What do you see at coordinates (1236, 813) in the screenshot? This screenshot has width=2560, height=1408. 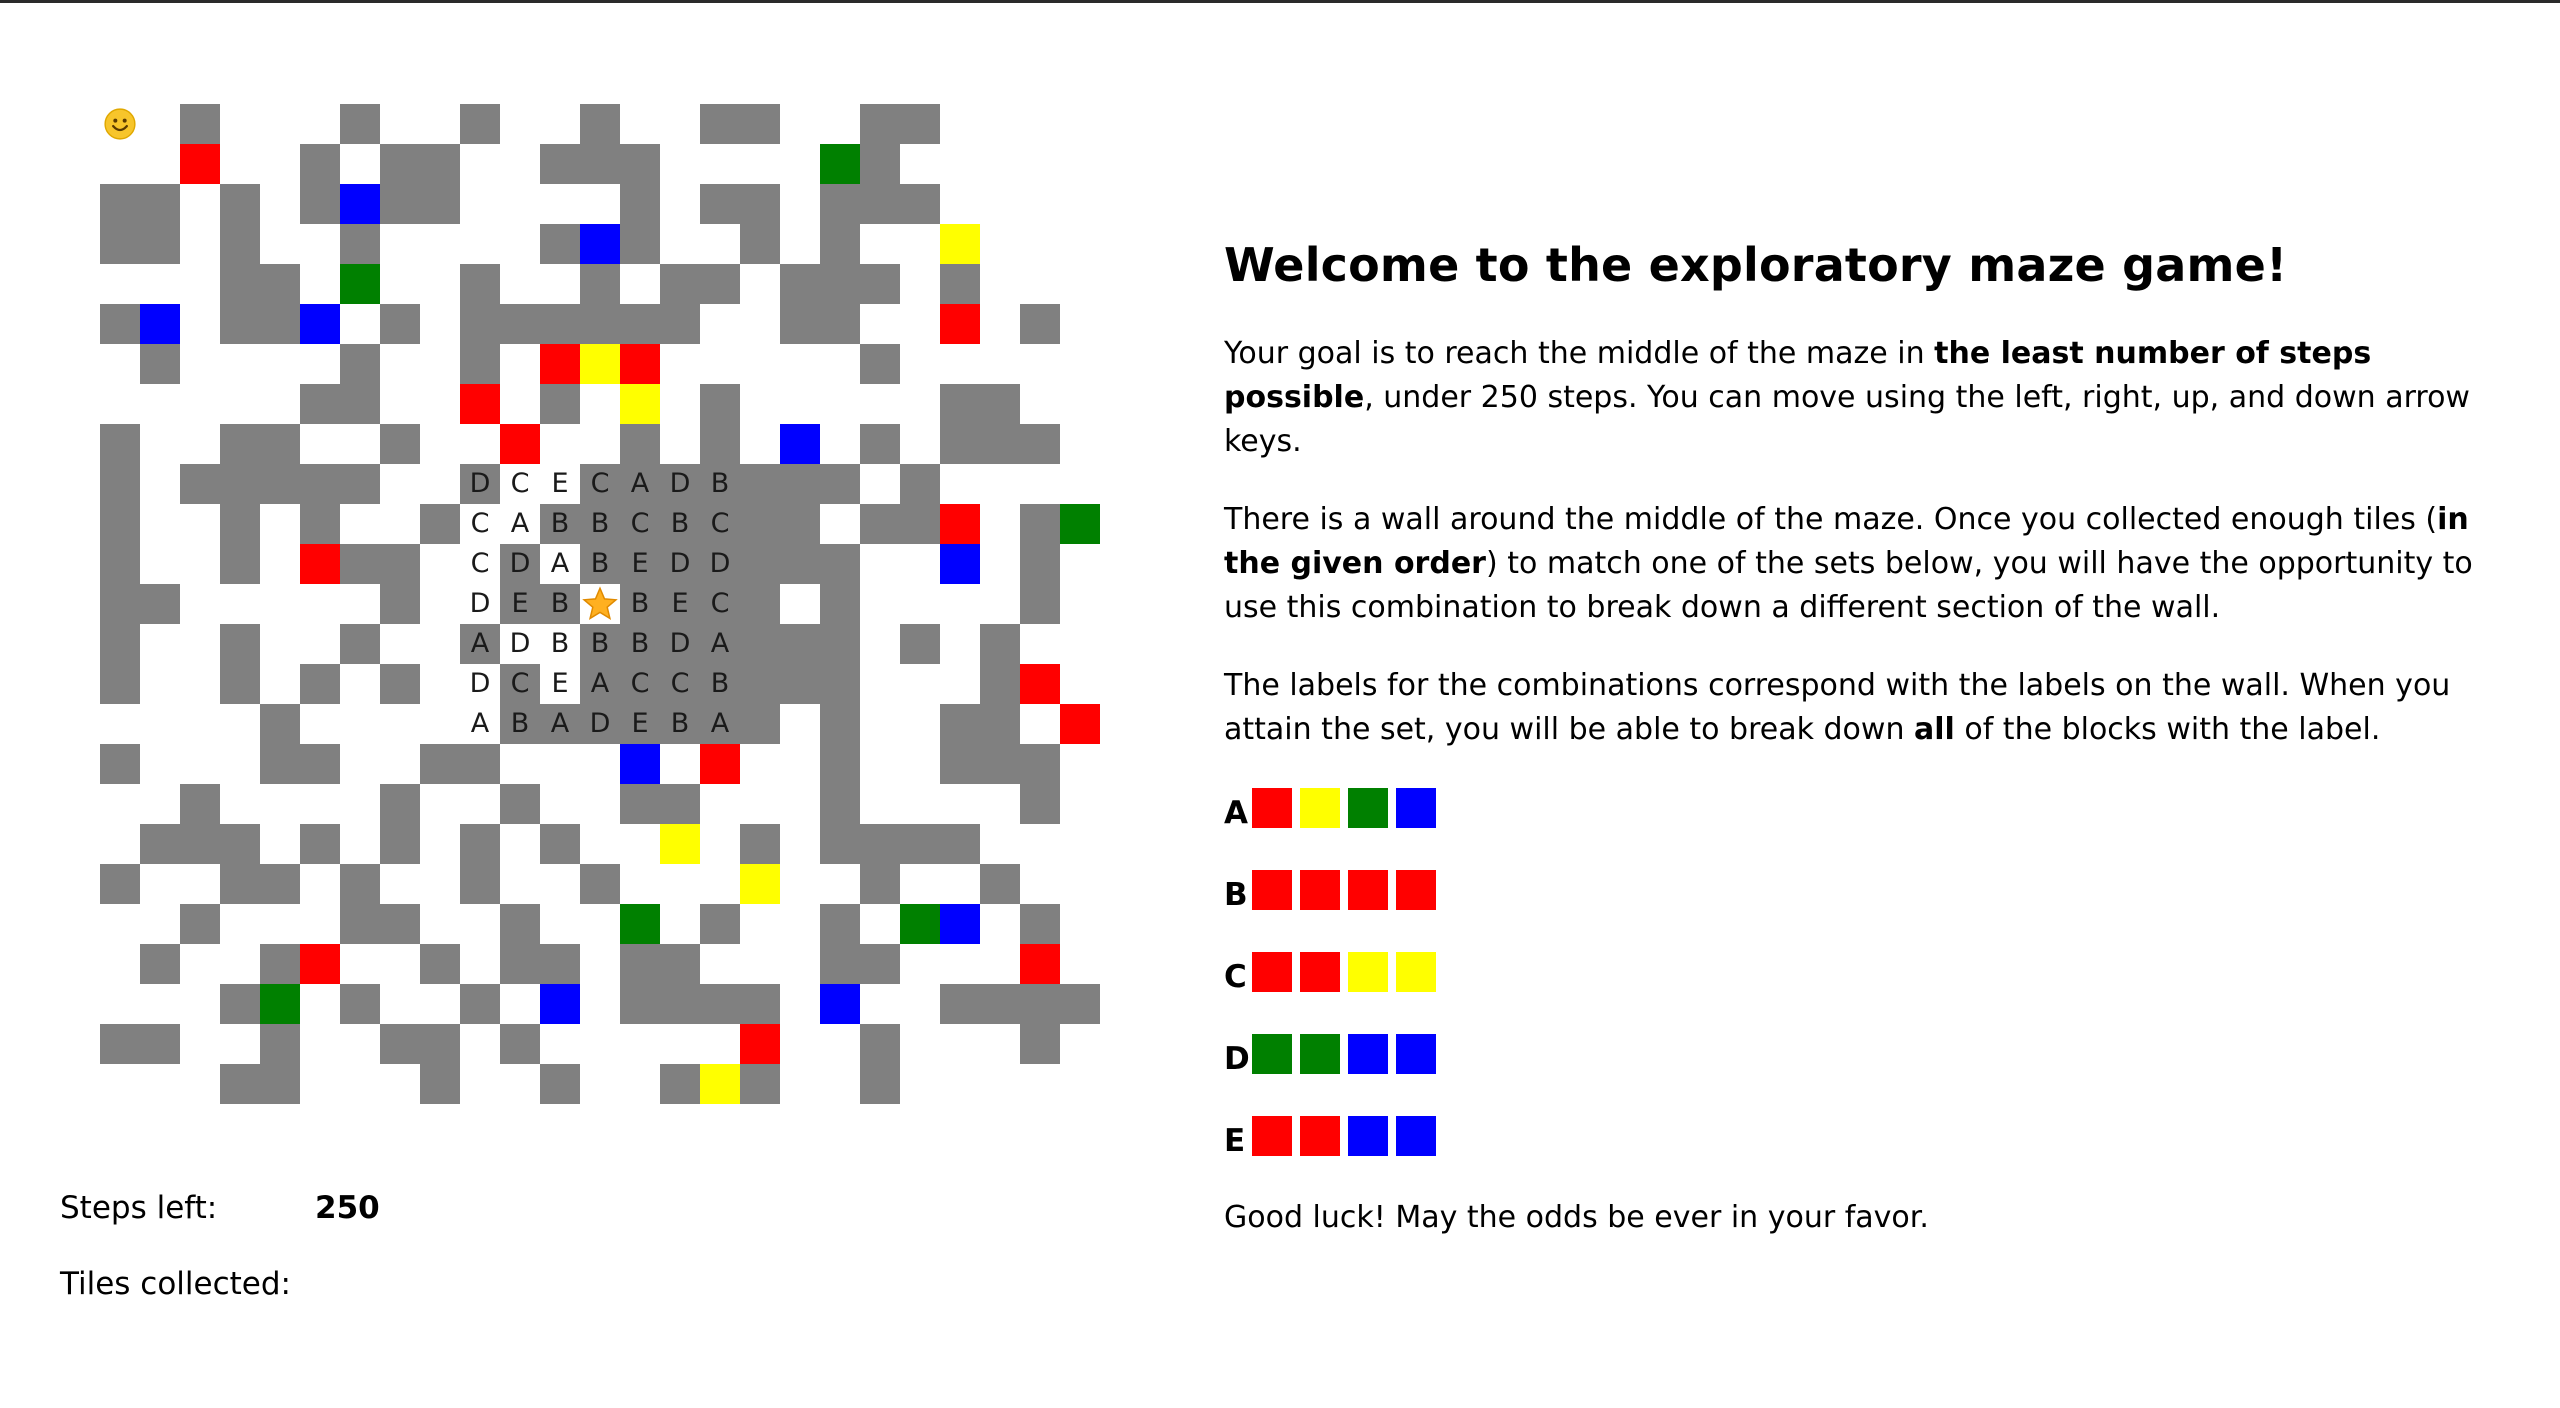 I see `combination-label: A` at bounding box center [1236, 813].